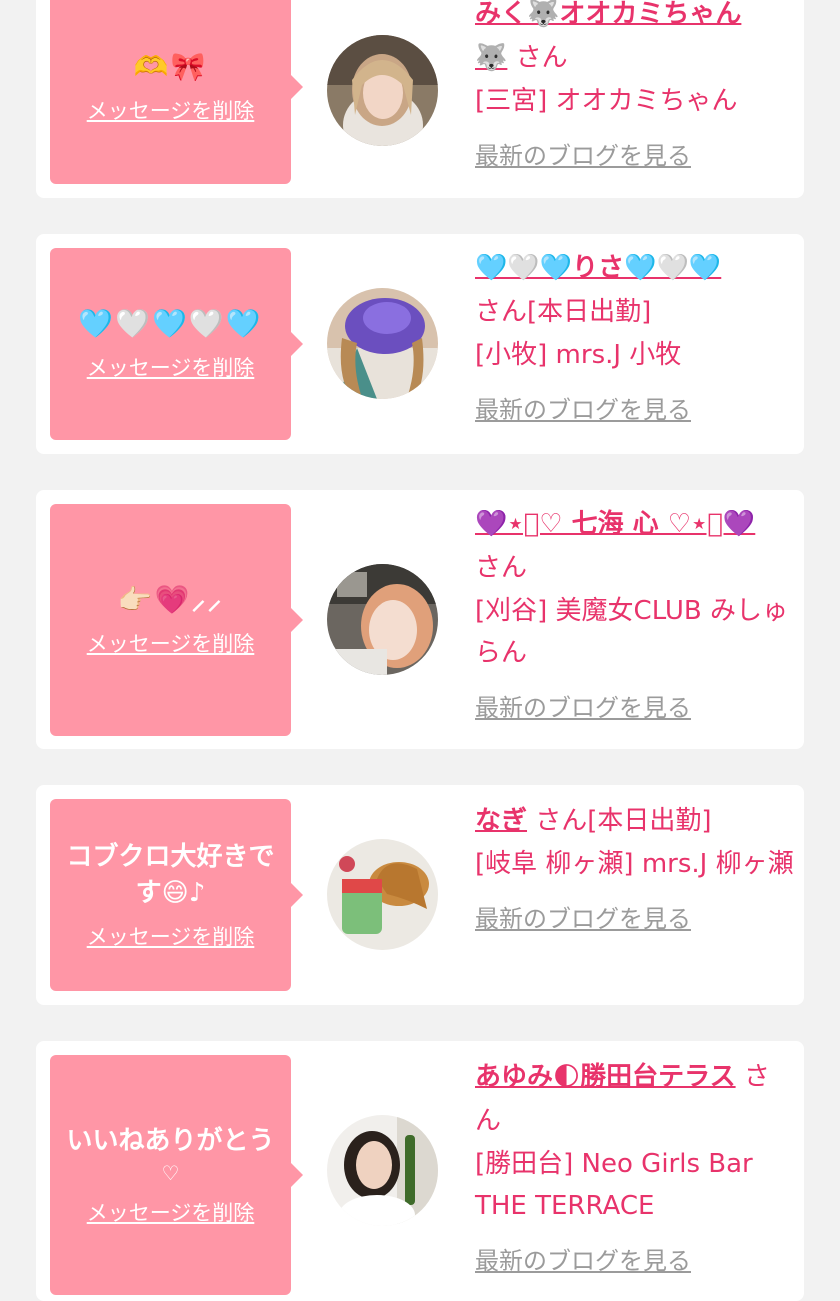 The height and width of the screenshot is (1301, 840). I want to click on shop-name: [三宮] オオカミちゃん, so click(606, 101).